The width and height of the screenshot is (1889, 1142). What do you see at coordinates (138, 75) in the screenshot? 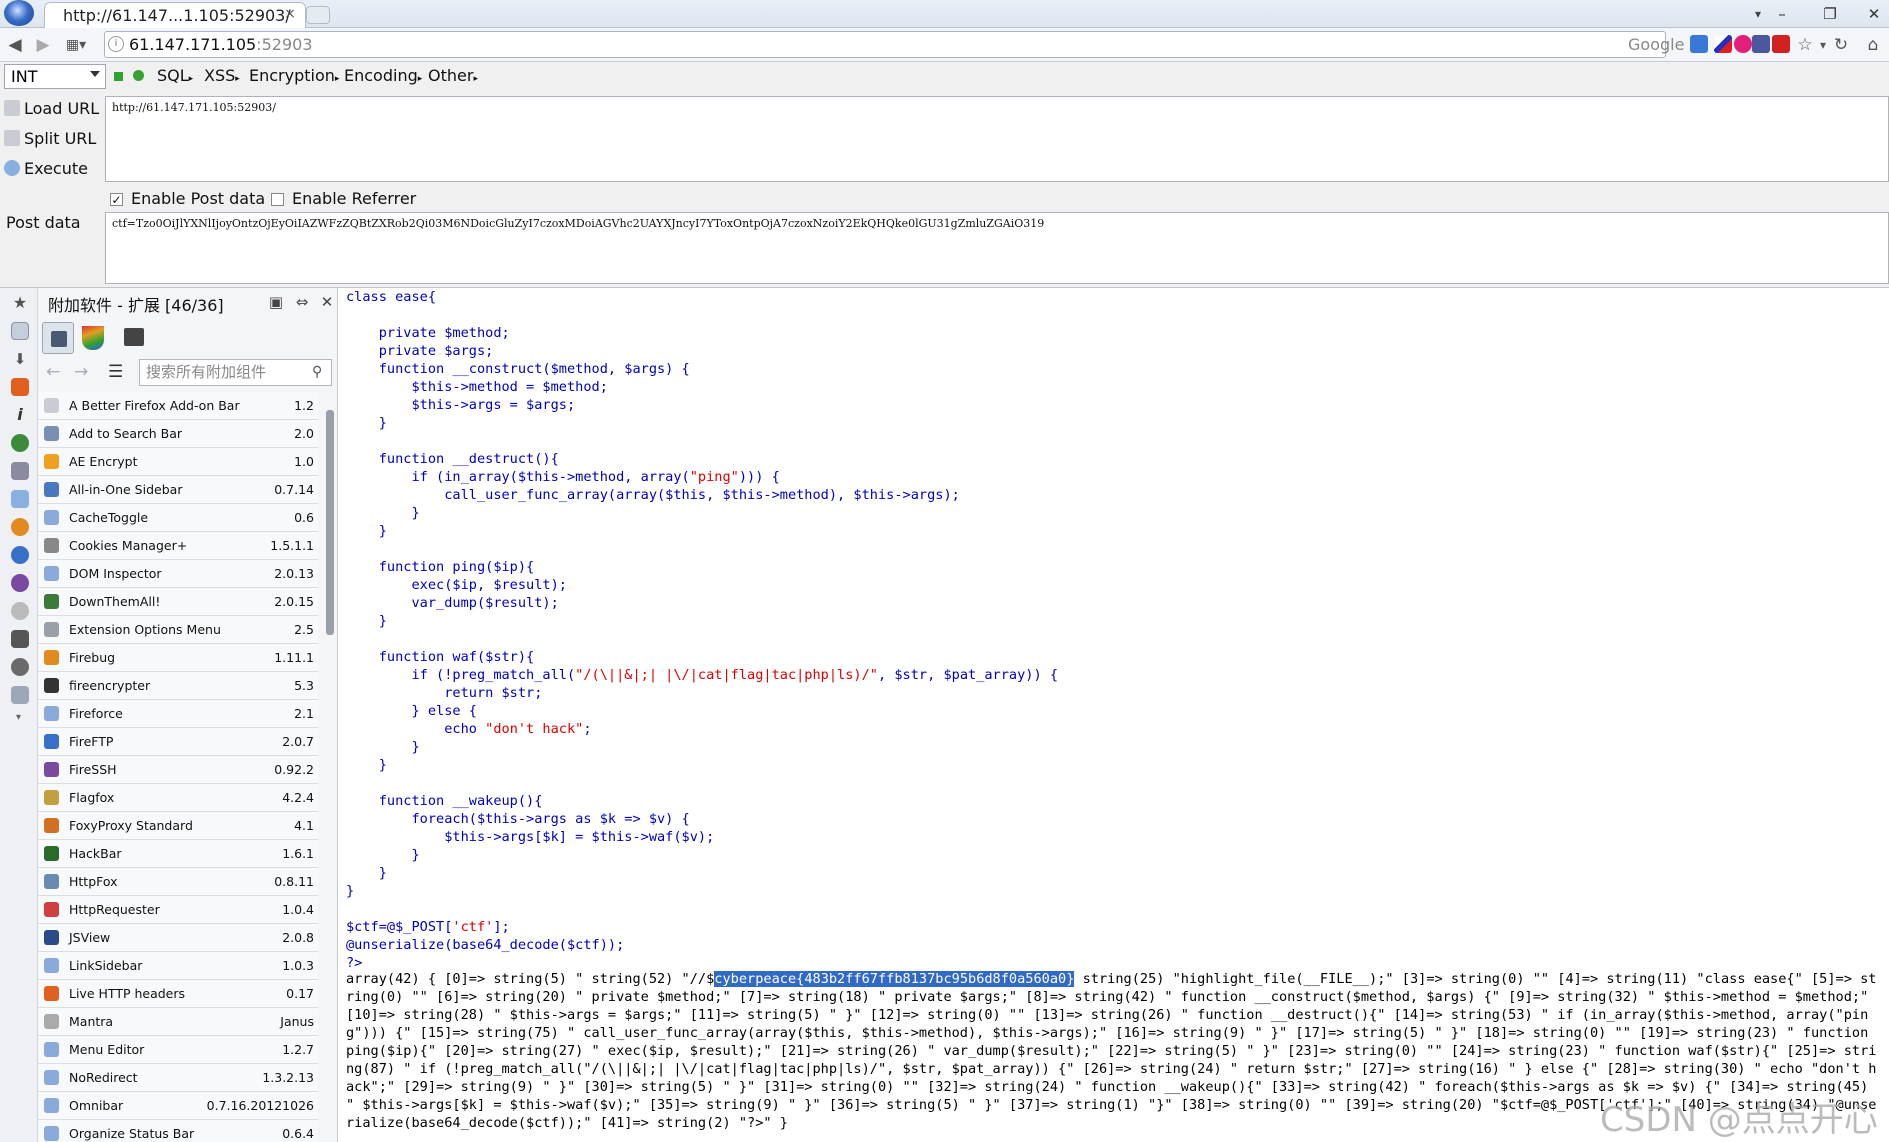
I see `increase-icon` at bounding box center [138, 75].